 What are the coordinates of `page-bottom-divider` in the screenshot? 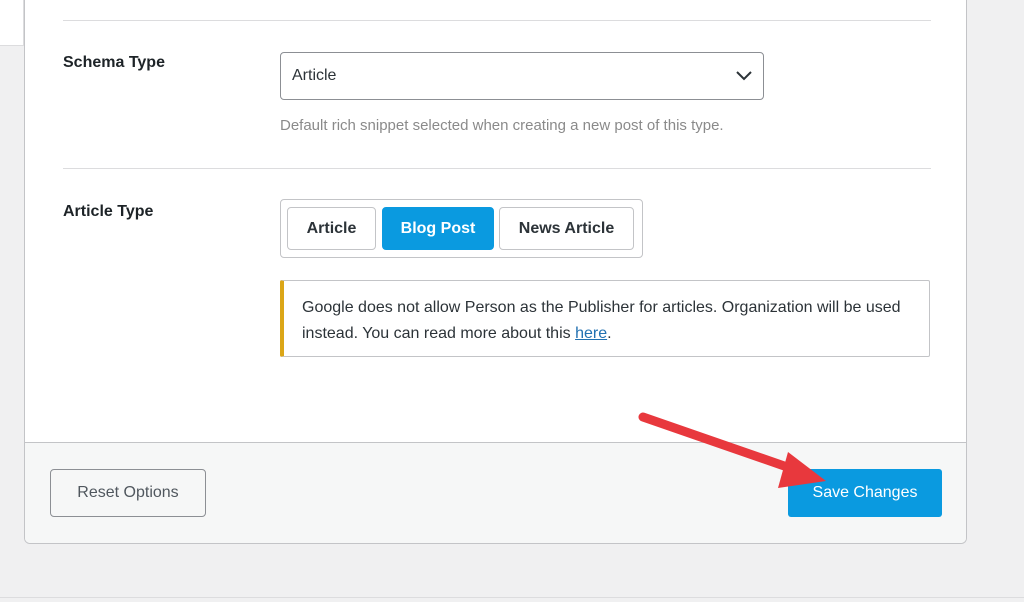 It's located at (512, 597).